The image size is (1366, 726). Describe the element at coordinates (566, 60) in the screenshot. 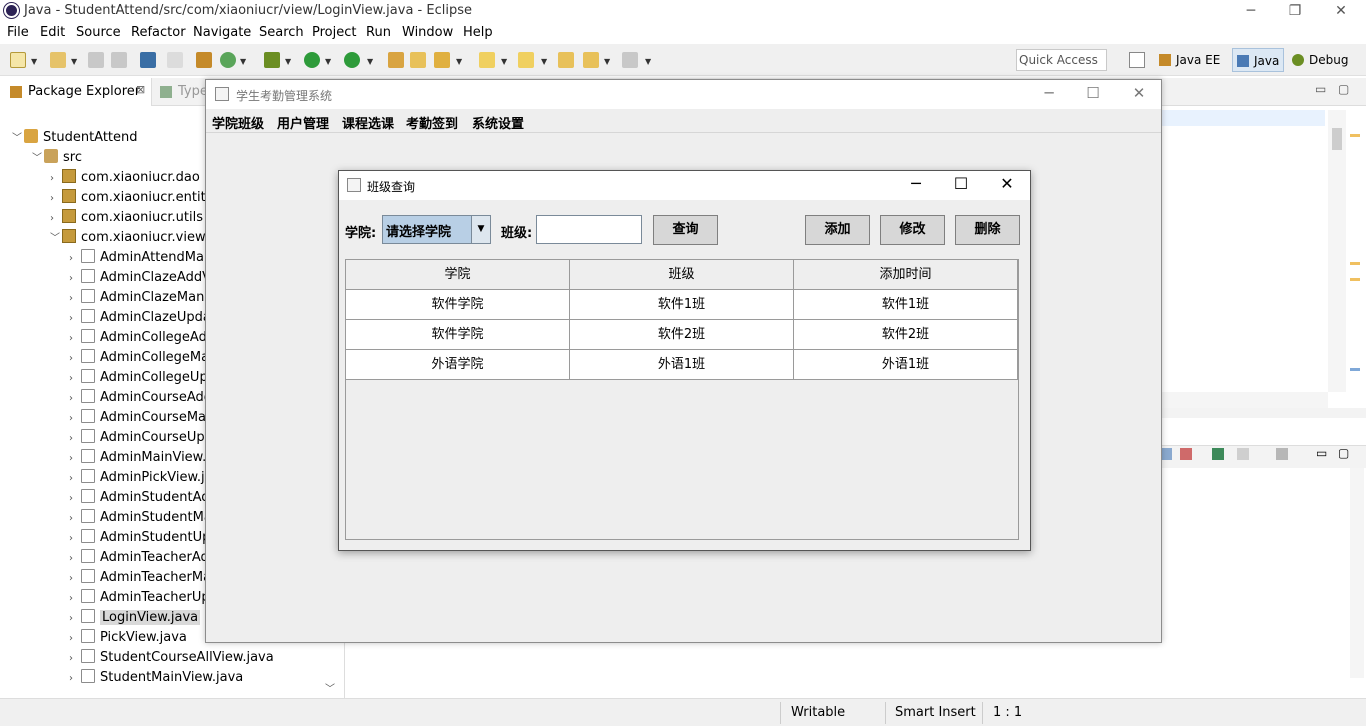

I see `last-edit-icon` at that location.